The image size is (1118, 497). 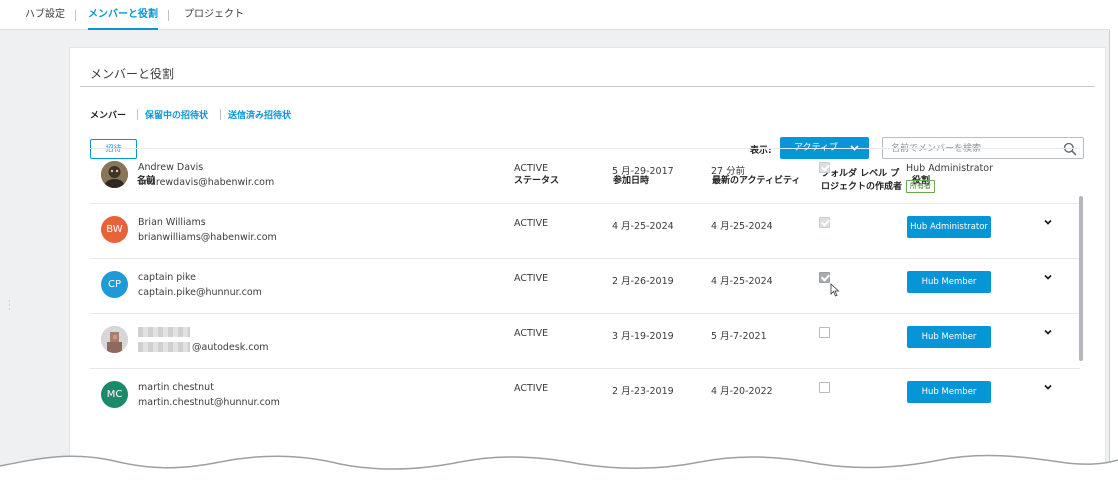 I want to click on member-name: martin chestnut, so click(x=176, y=387).